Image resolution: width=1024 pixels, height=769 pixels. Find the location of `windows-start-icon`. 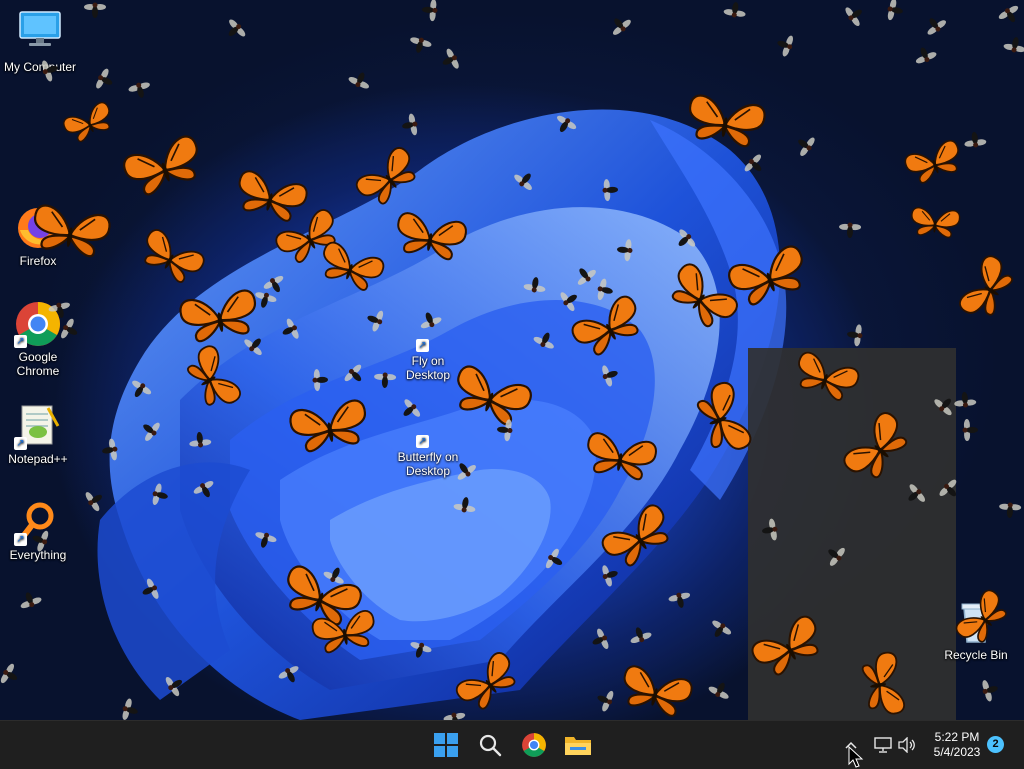

windows-start-icon is located at coordinates (446, 745).